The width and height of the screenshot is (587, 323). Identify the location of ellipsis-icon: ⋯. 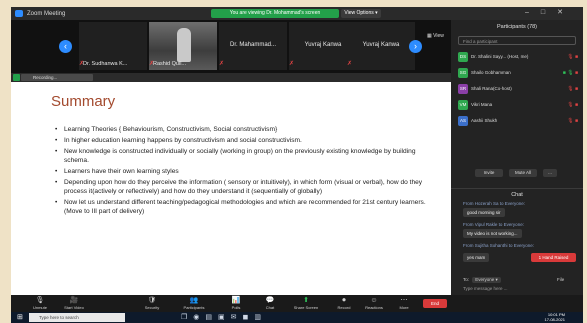
(404, 300).